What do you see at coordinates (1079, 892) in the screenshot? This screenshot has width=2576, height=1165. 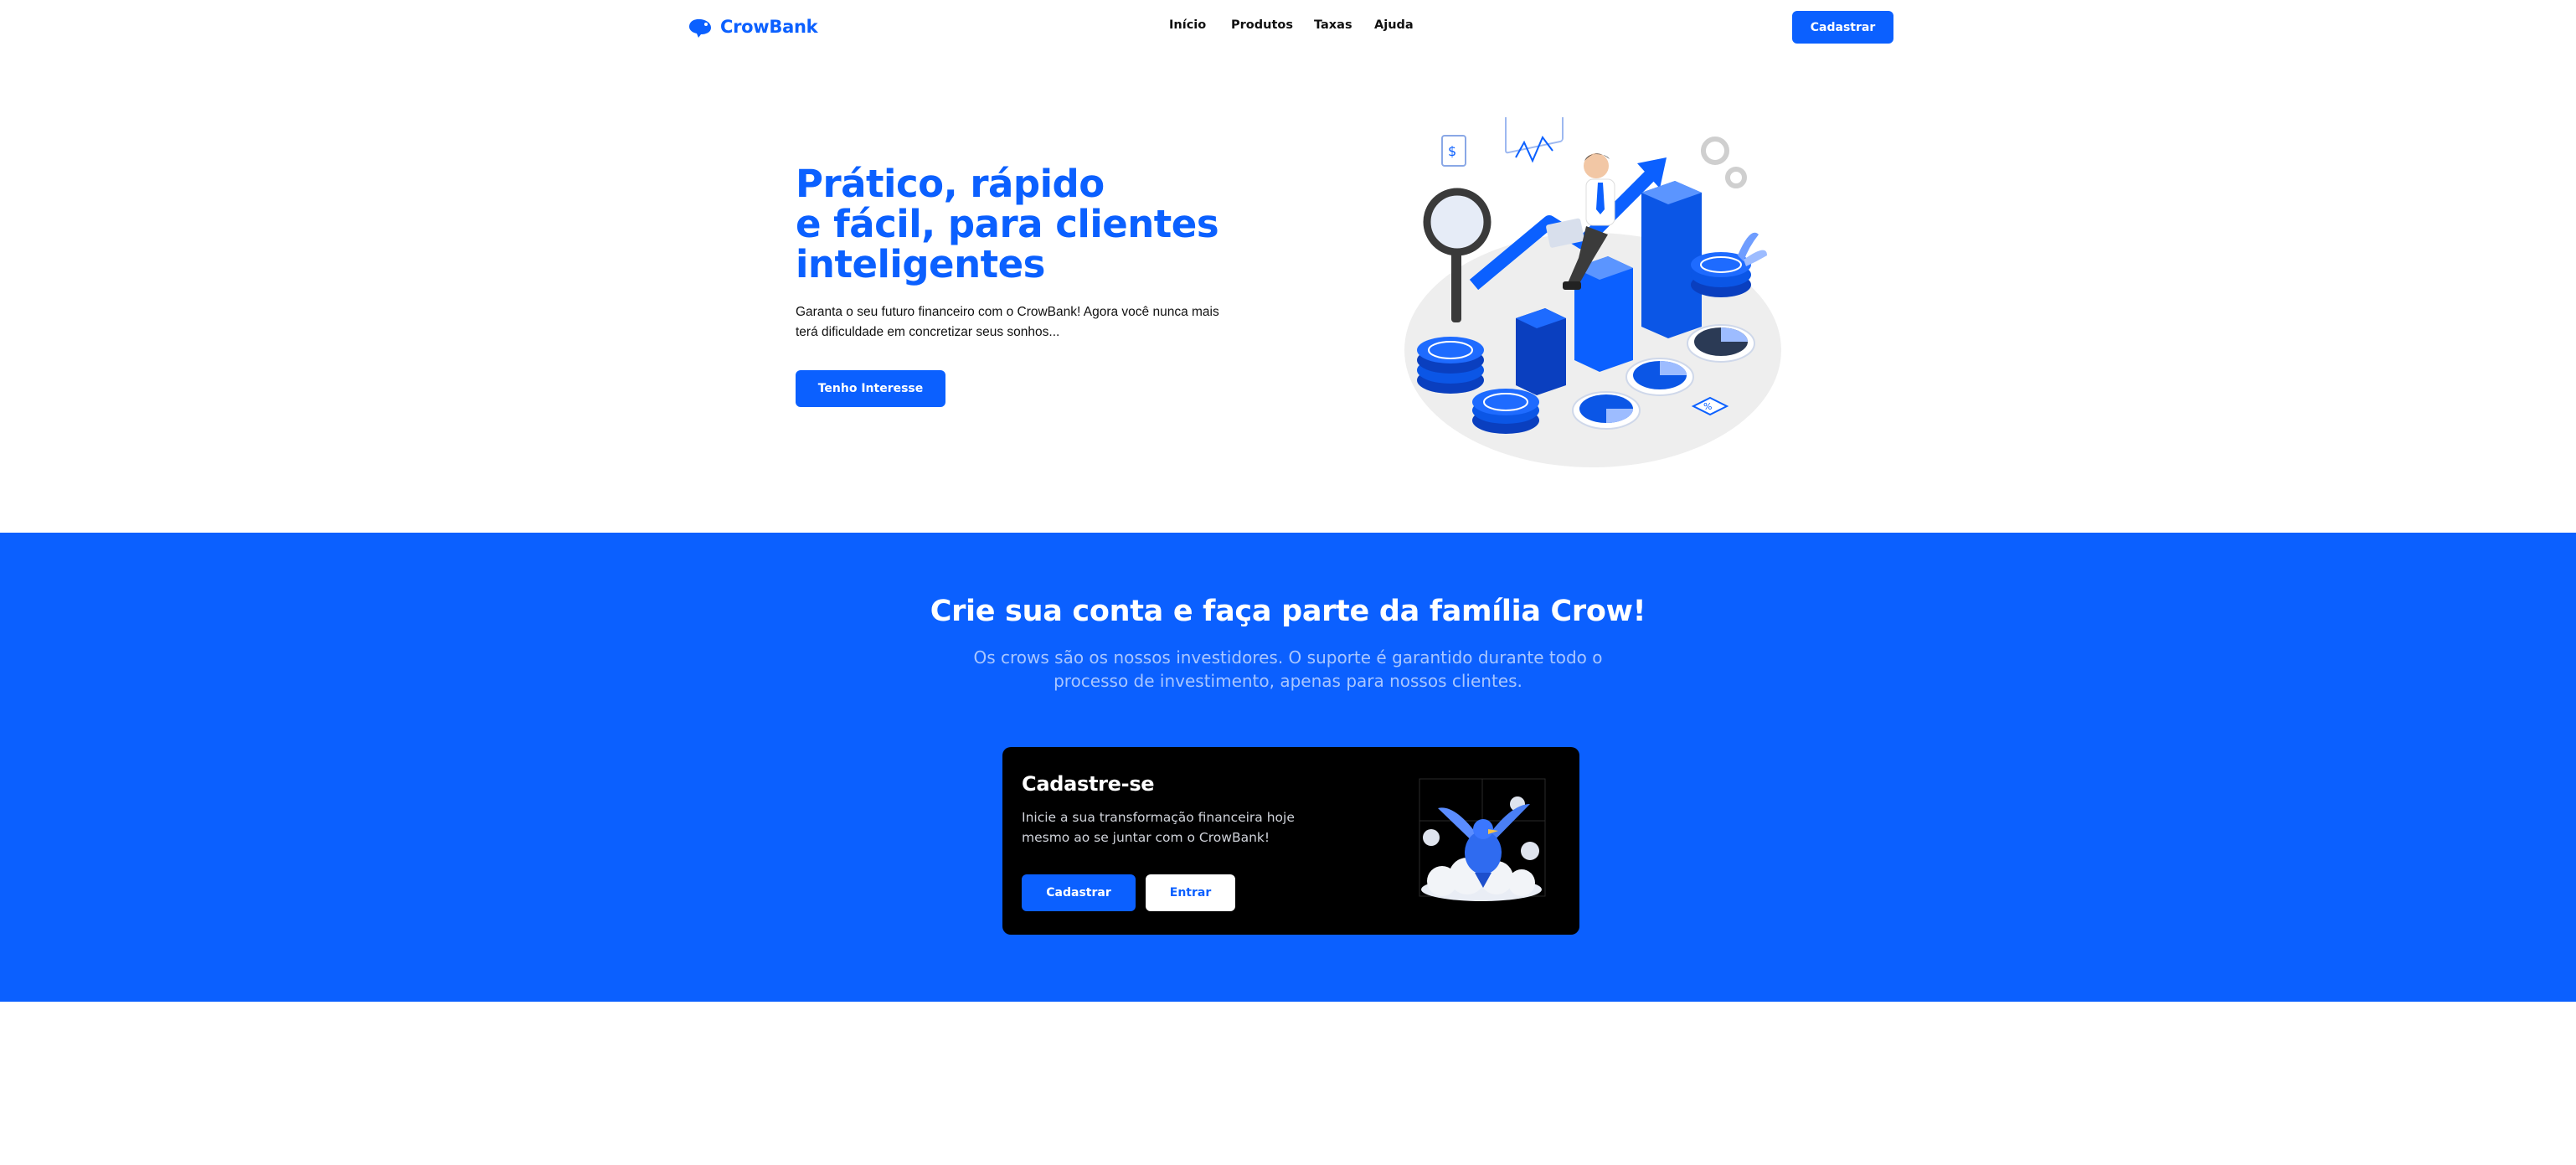 I see `card-signup-button: Cadastrar` at bounding box center [1079, 892].